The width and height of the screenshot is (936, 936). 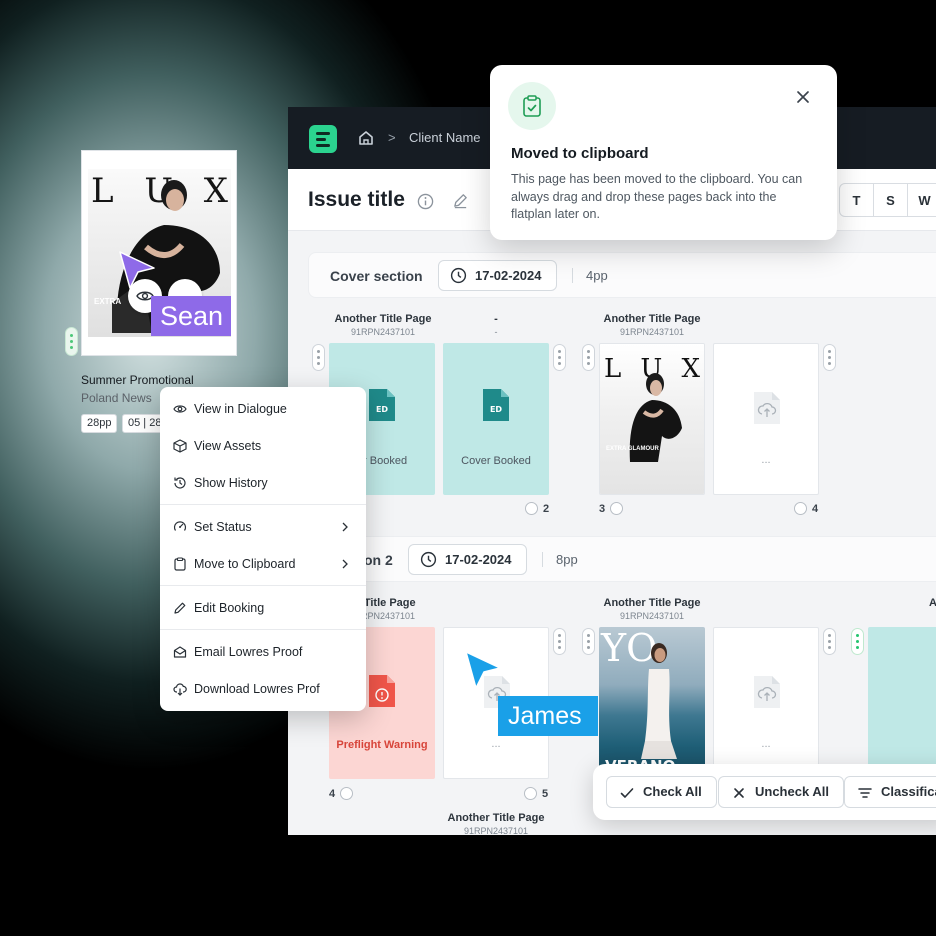 I want to click on view-toggle-t: T, so click(x=857, y=200).